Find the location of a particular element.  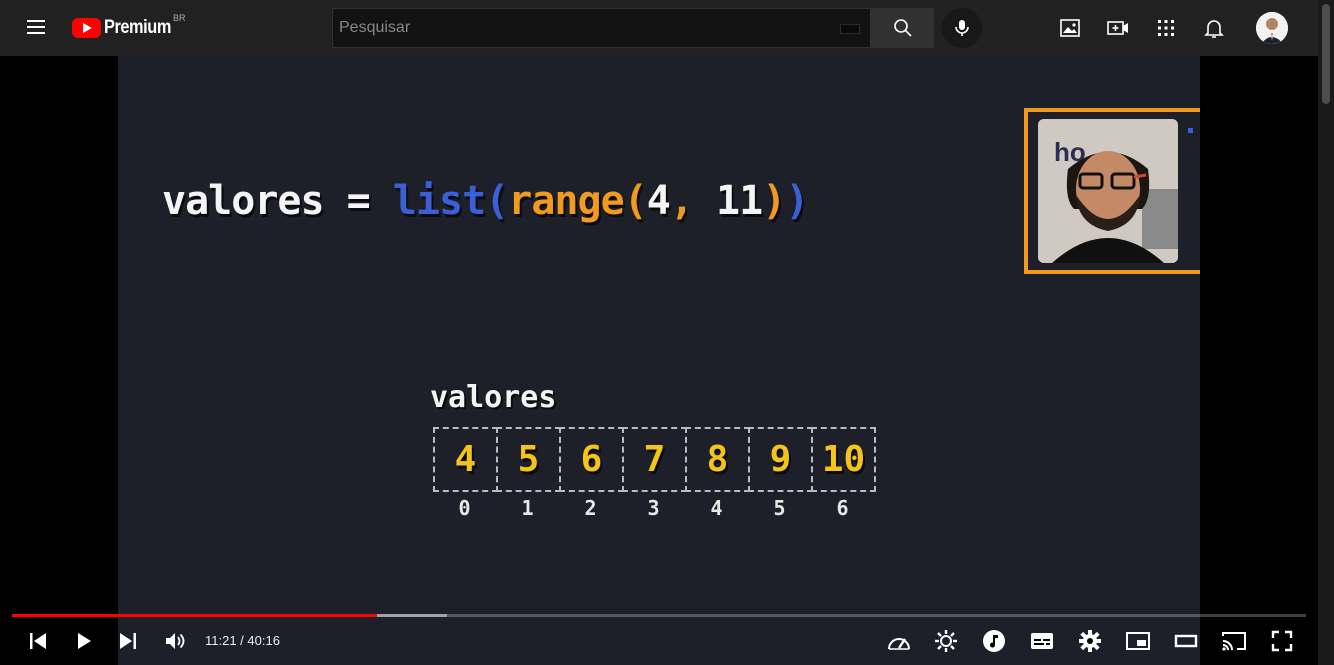

search-button is located at coordinates (902, 28).